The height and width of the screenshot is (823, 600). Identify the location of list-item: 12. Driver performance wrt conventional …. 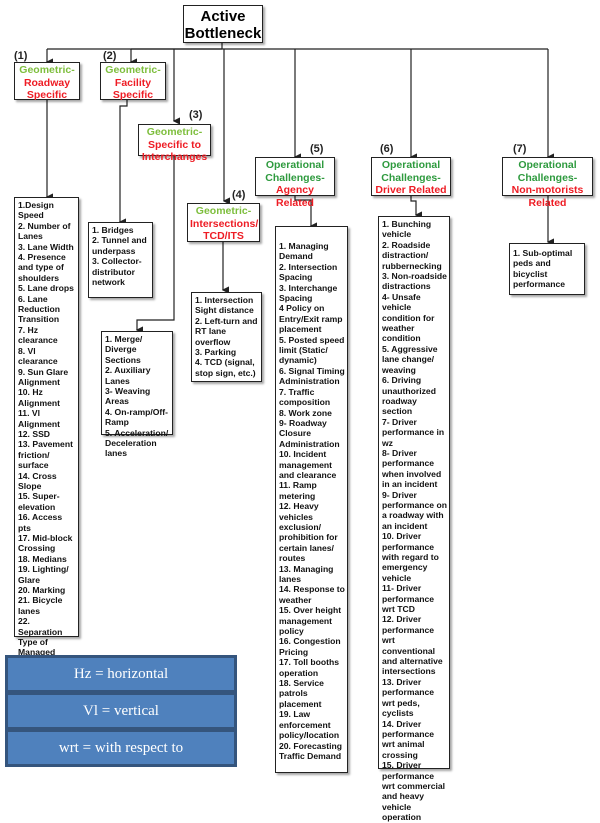
(412, 645).